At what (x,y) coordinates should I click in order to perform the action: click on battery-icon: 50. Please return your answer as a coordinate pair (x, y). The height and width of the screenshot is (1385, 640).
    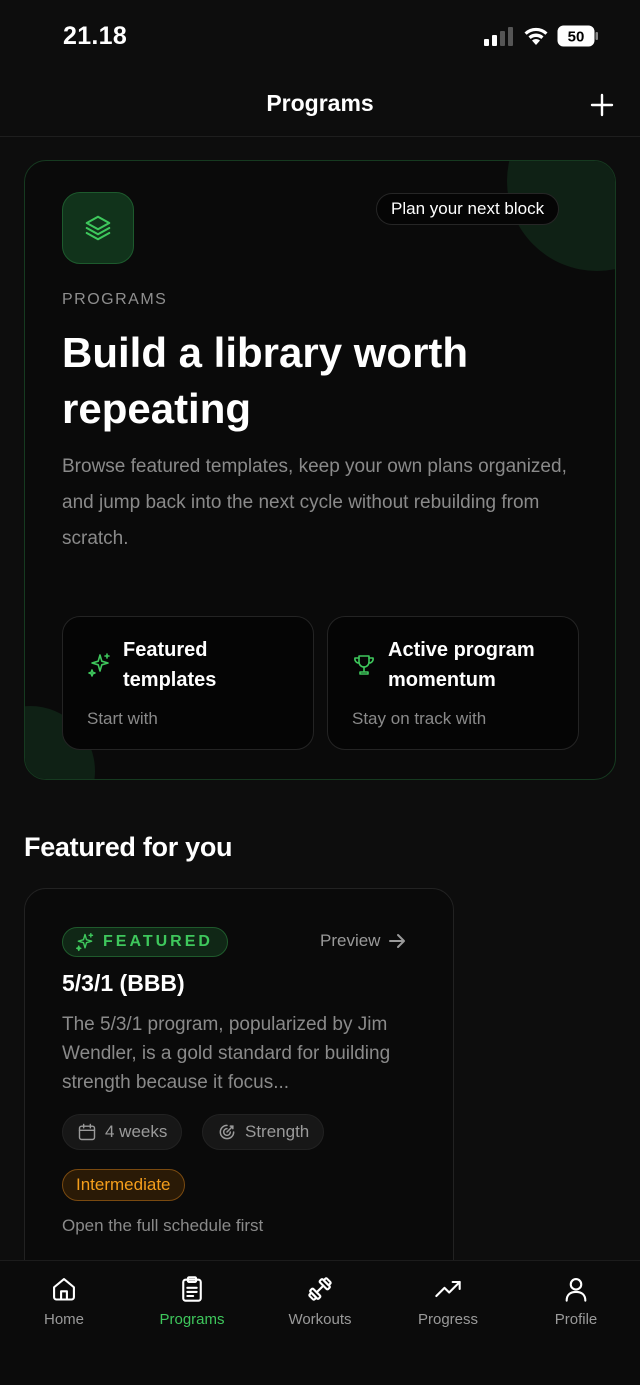
    Looking at the image, I should click on (577, 36).